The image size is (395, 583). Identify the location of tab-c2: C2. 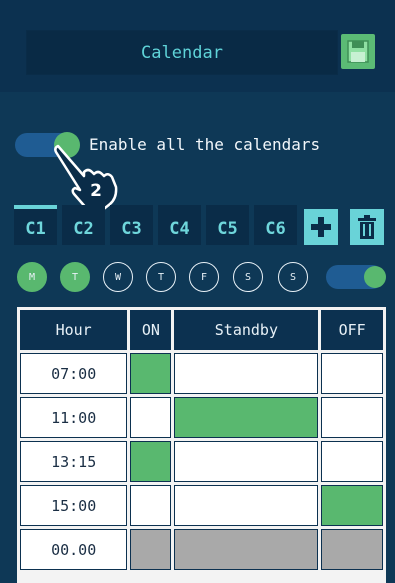
(83, 225).